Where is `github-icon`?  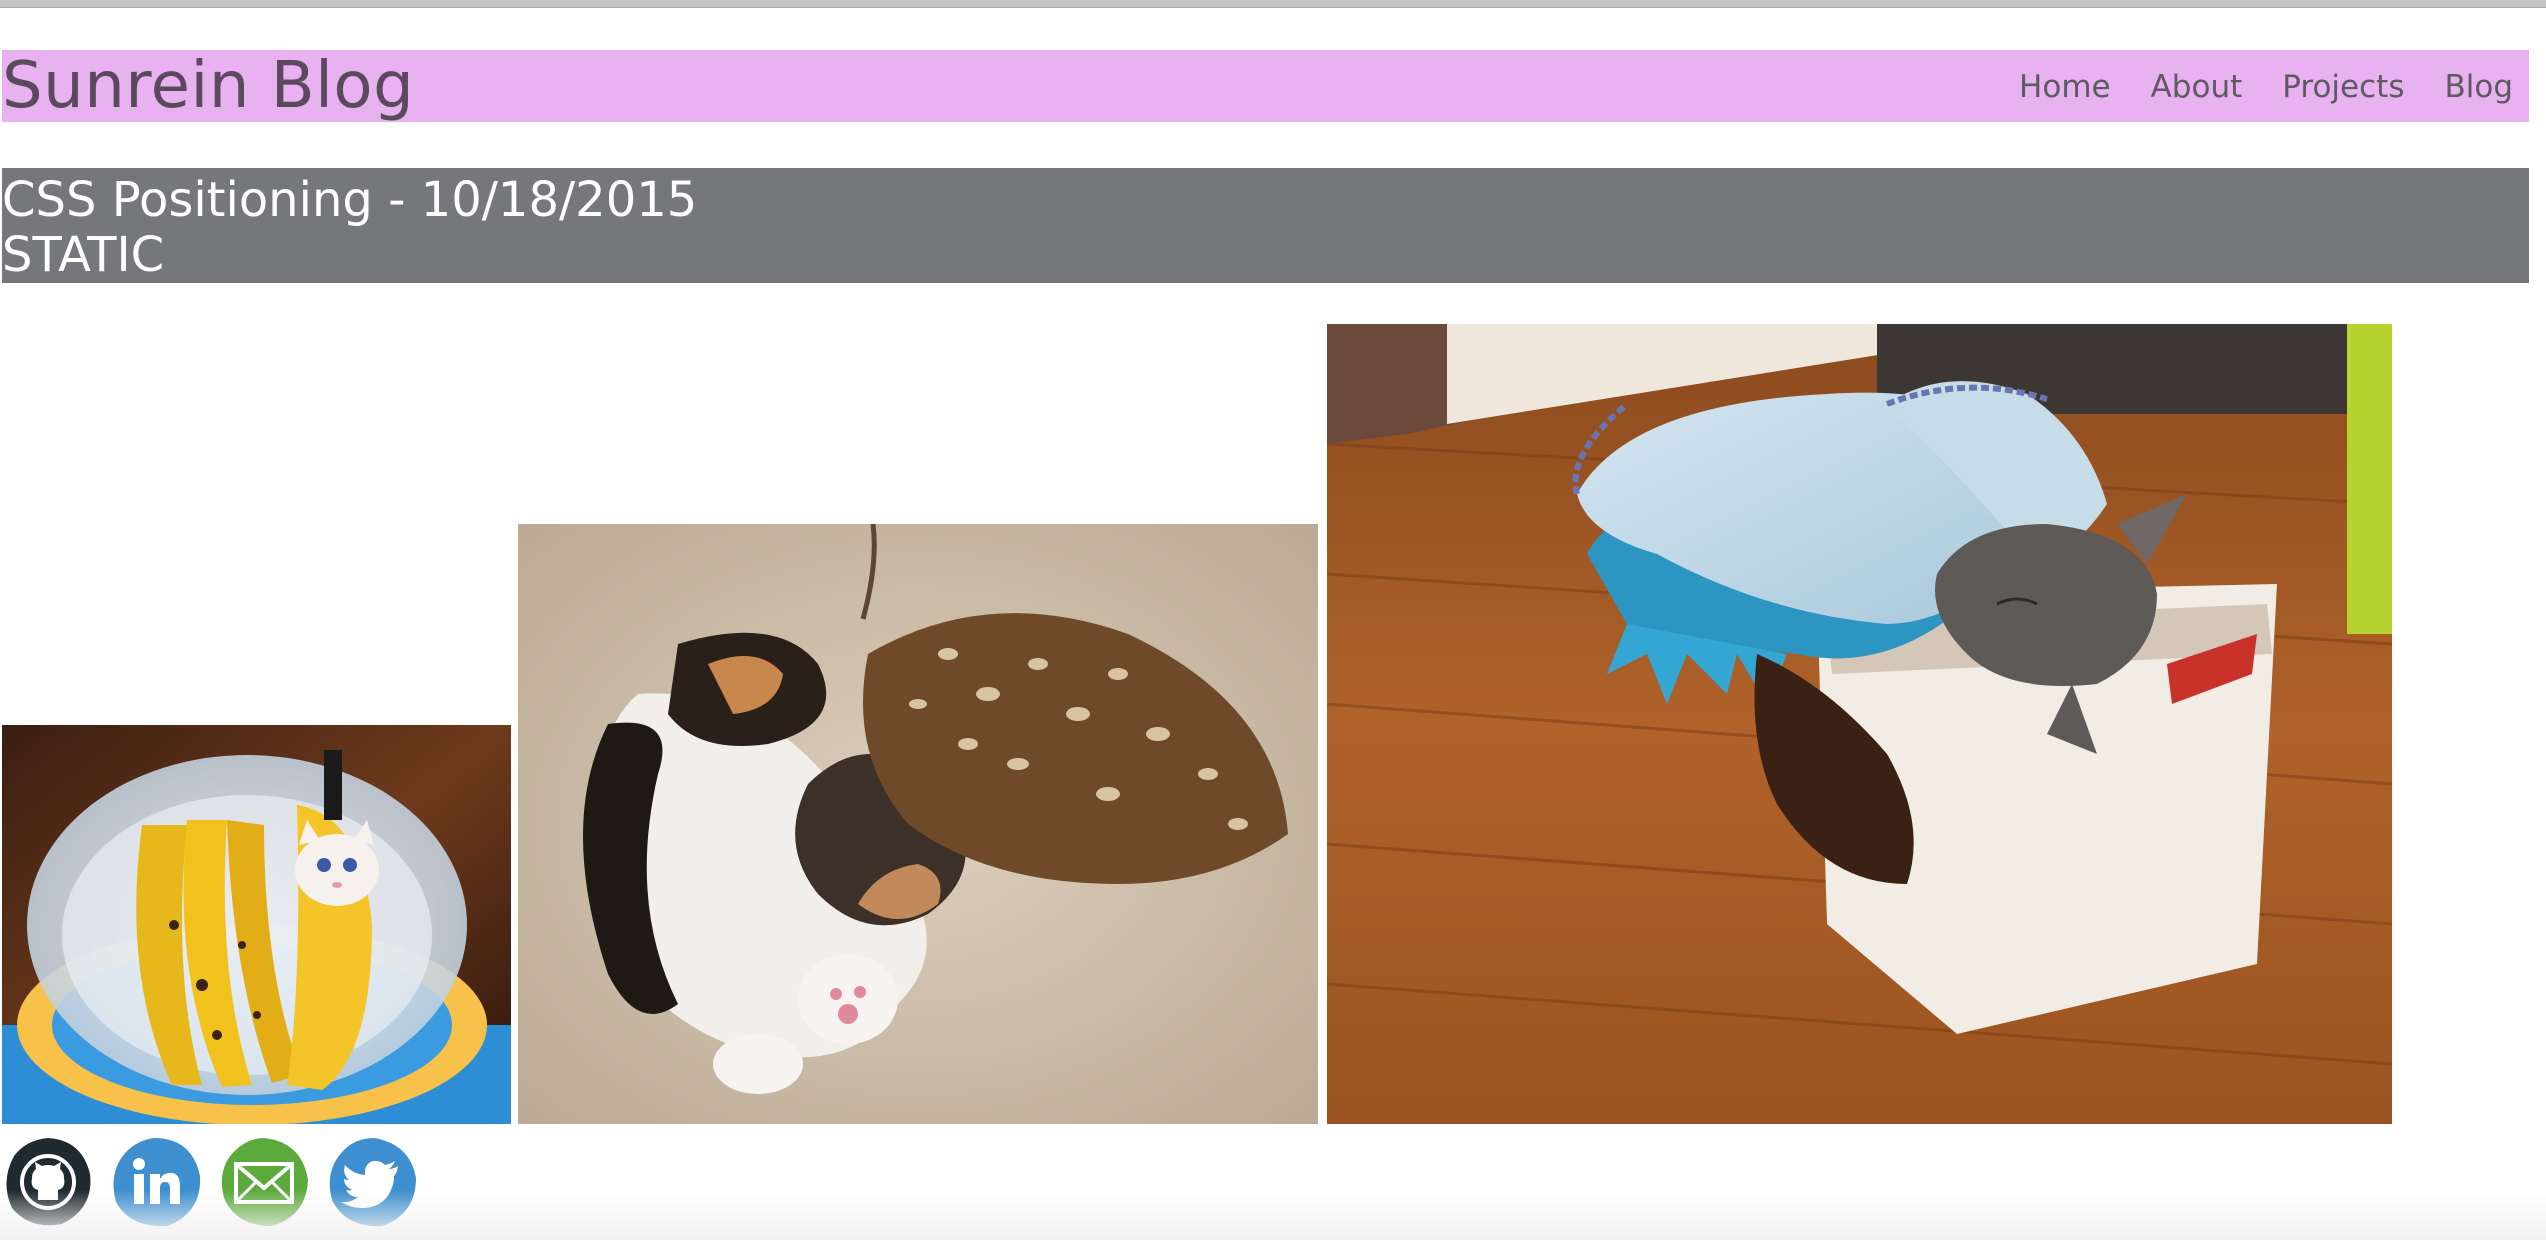 github-icon is located at coordinates (48, 1182).